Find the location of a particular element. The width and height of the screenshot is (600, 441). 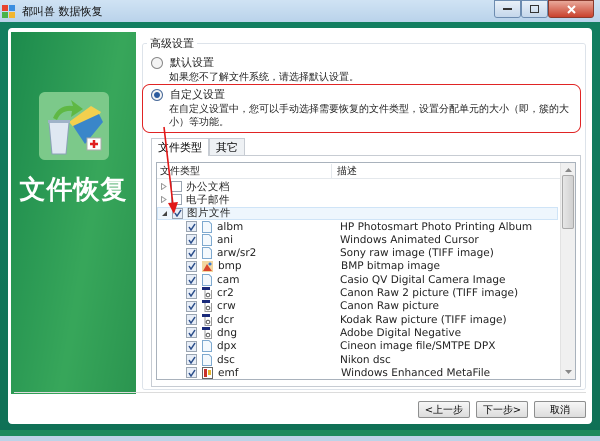

file-description: Canon Raw picture is located at coordinates (389, 306).